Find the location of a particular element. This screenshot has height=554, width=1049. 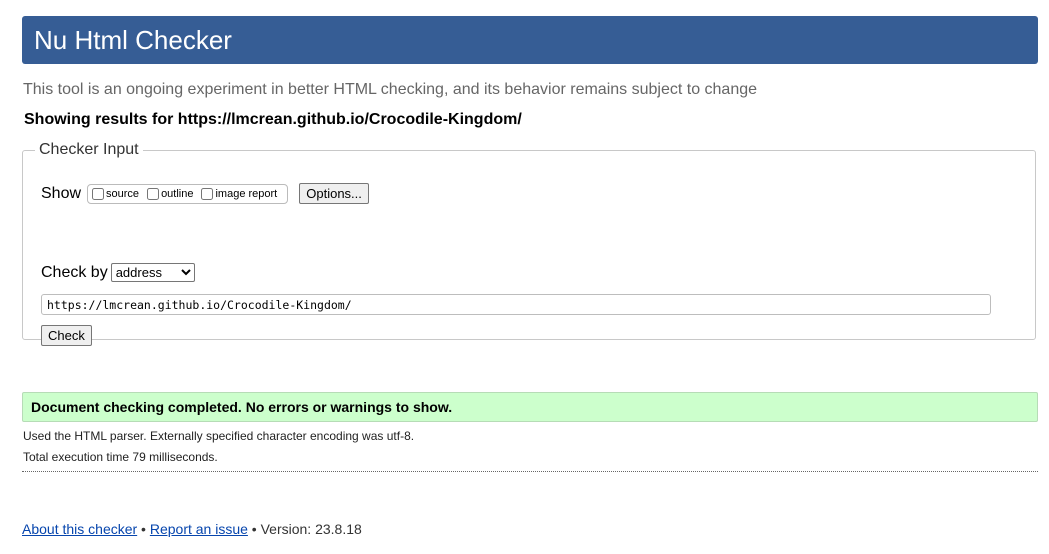

show-source-checkbox is located at coordinates (98, 193).